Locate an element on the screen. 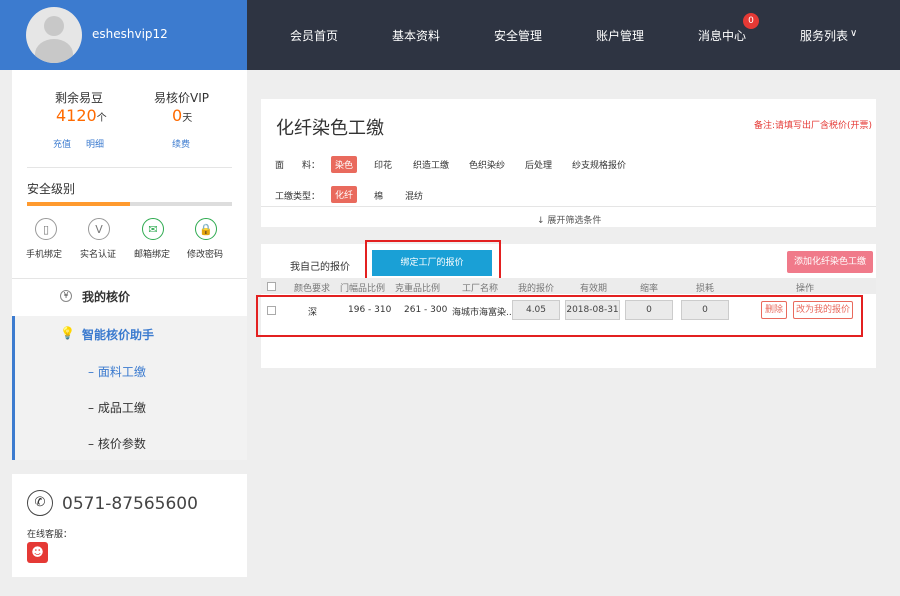 The height and width of the screenshot is (596, 900). highlight-box-row is located at coordinates (559, 316).